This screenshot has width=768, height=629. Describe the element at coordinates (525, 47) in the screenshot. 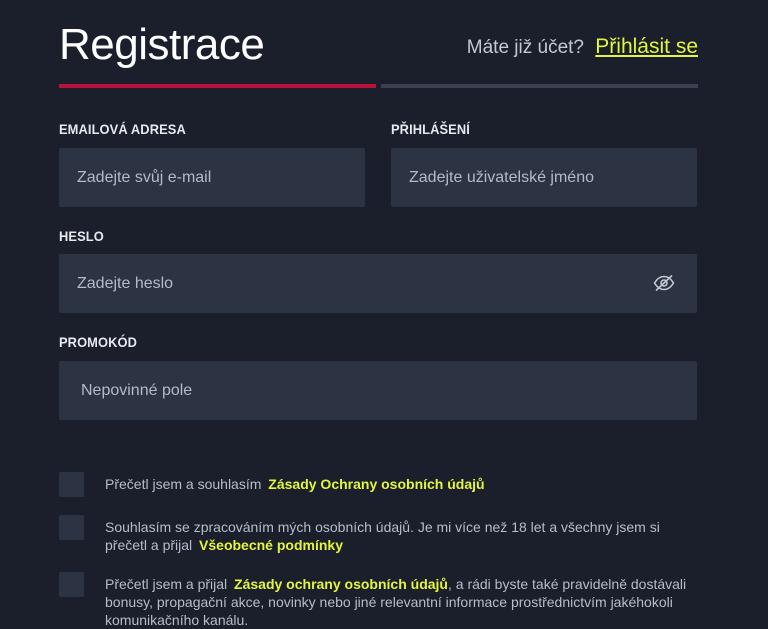

I see `account-question: Máte již účet?` at that location.